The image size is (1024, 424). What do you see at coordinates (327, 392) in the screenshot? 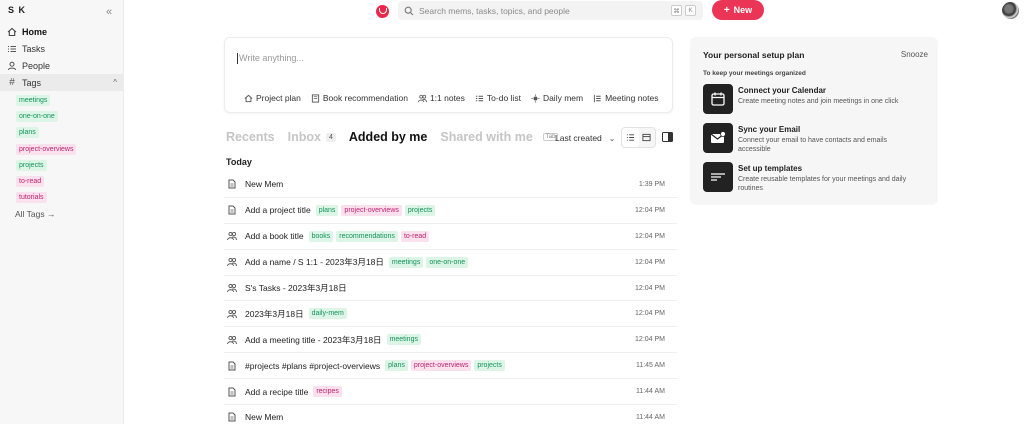
I see `row-tag: recipes` at bounding box center [327, 392].